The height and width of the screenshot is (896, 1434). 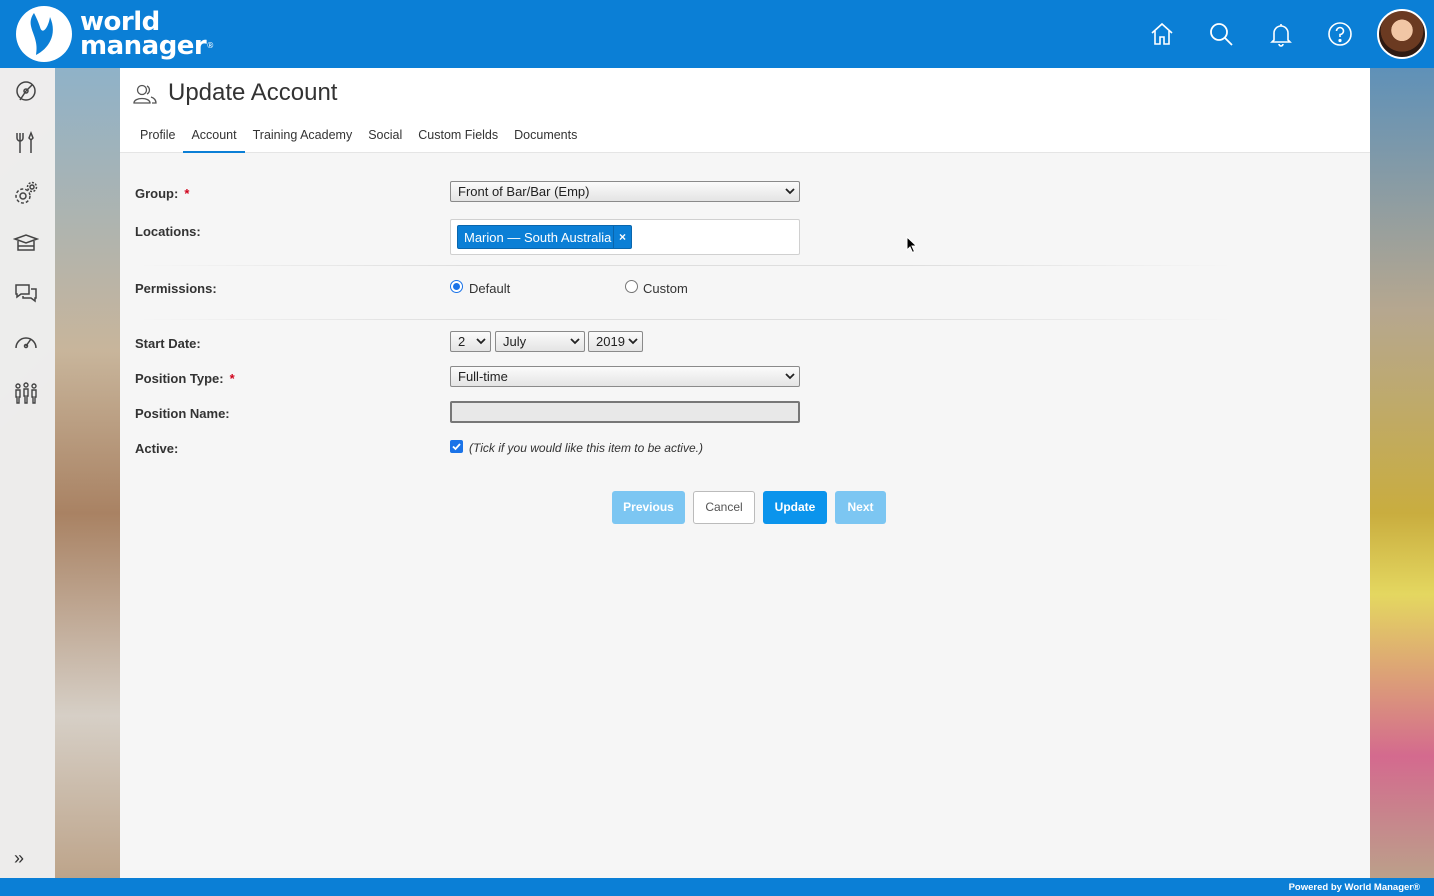 I want to click on group-label: Group: *, so click(x=162, y=193).